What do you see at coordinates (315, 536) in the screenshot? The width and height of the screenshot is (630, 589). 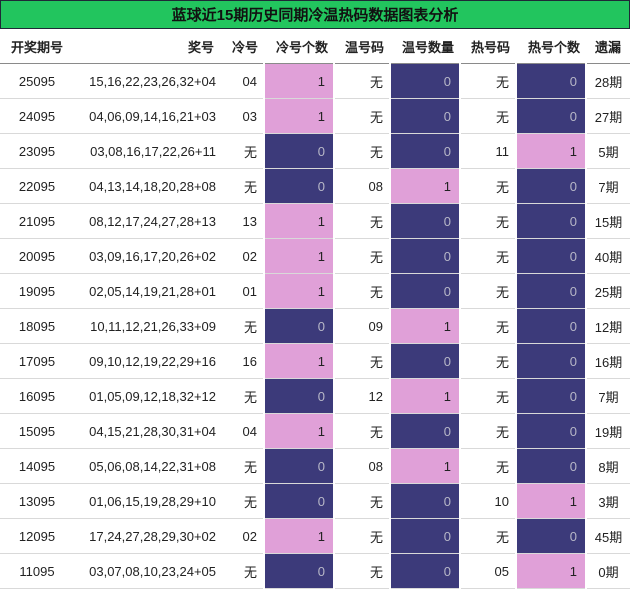 I see `table-row: 12095 17,24,27,28,29,30+02 02 1 无 0 无 0 45期` at bounding box center [315, 536].